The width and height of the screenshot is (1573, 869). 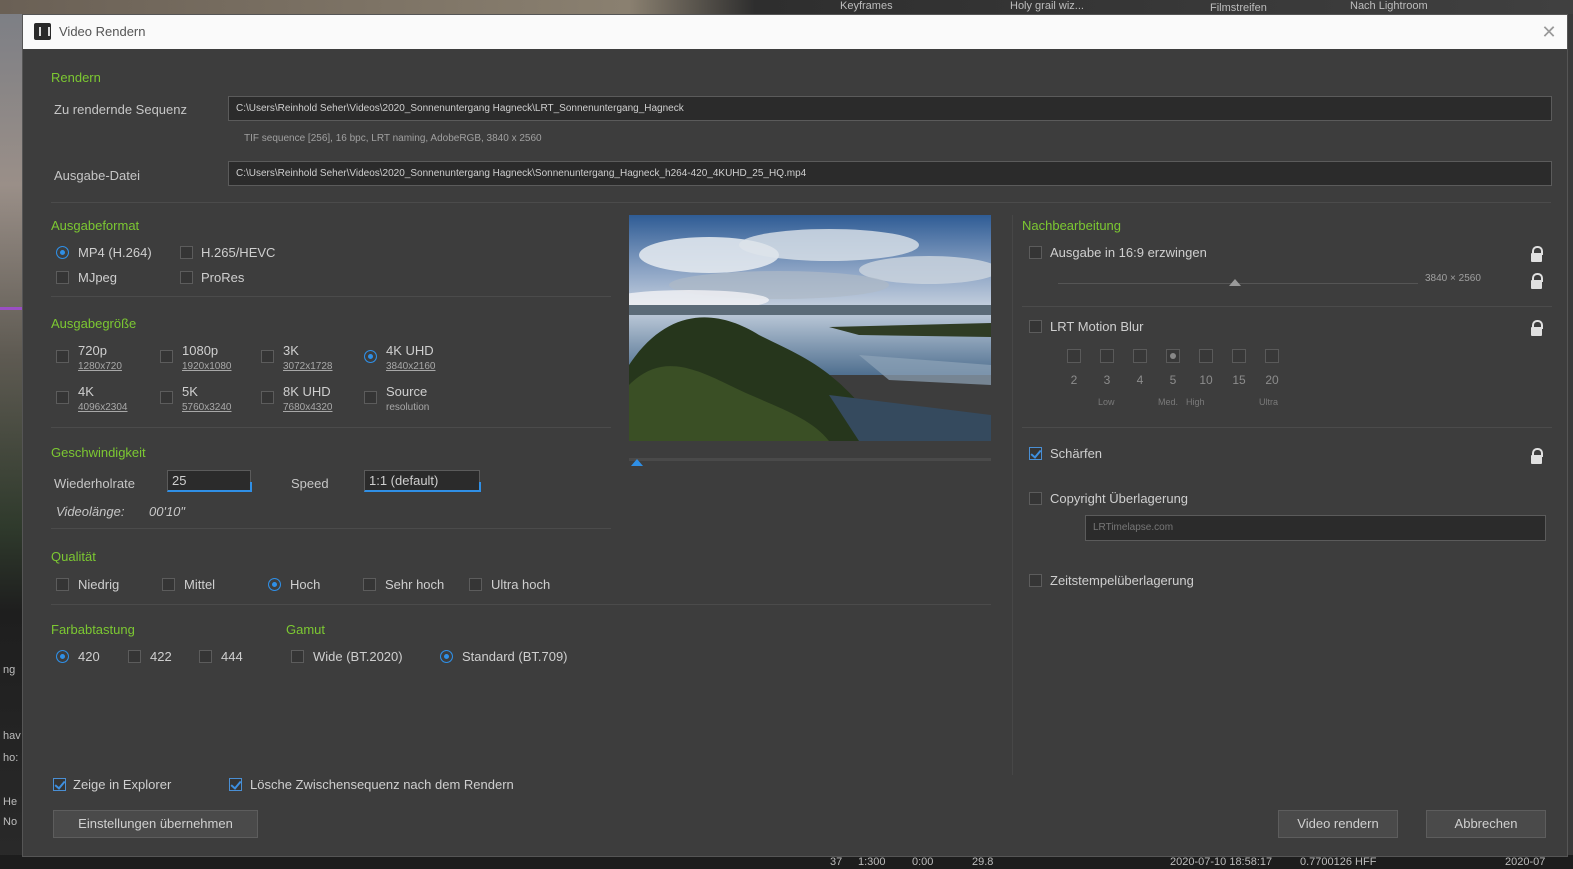 I want to click on gamut-heading: Gamut, so click(x=306, y=629).